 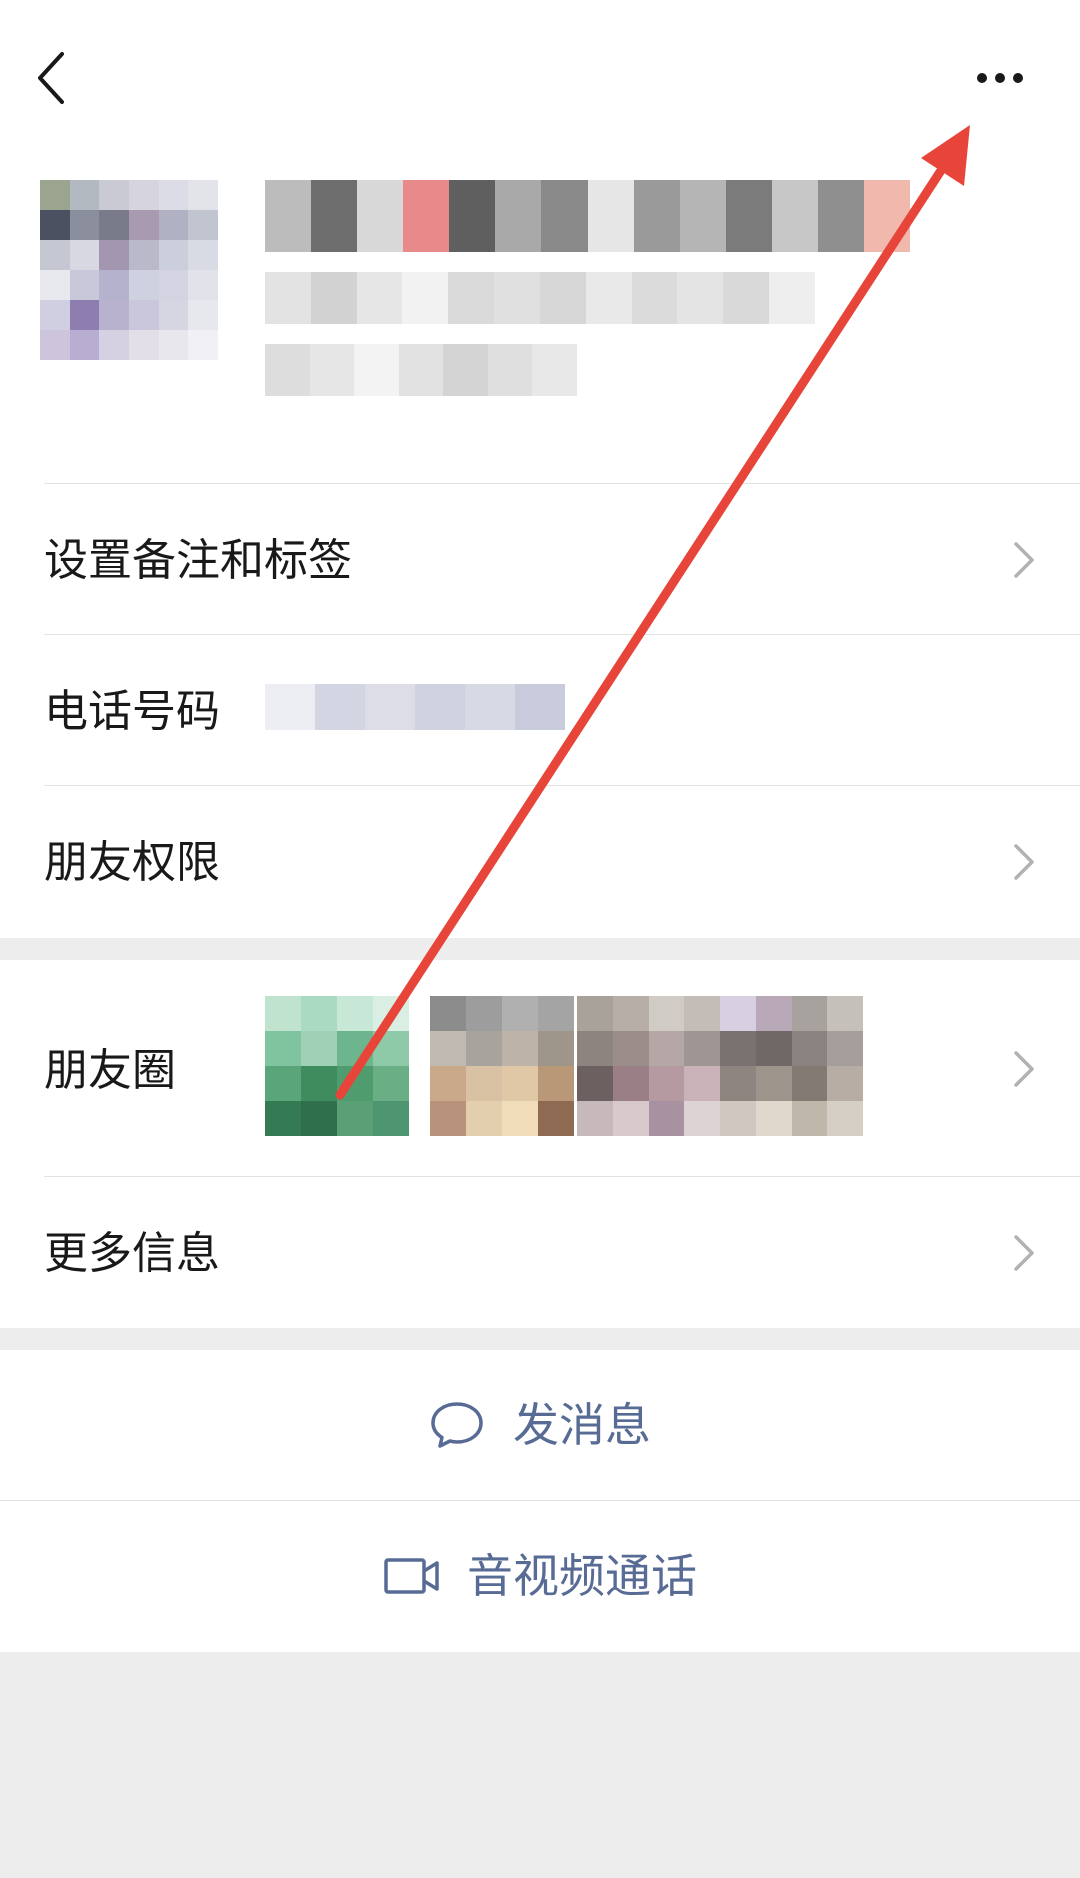 What do you see at coordinates (110, 1070) in the screenshot?
I see `moments-label: 朋友圈` at bounding box center [110, 1070].